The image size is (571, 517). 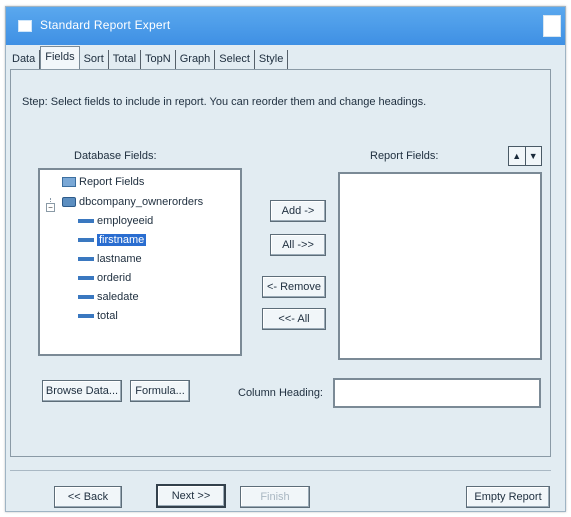 I want to click on close-button, so click(x=552, y=26).